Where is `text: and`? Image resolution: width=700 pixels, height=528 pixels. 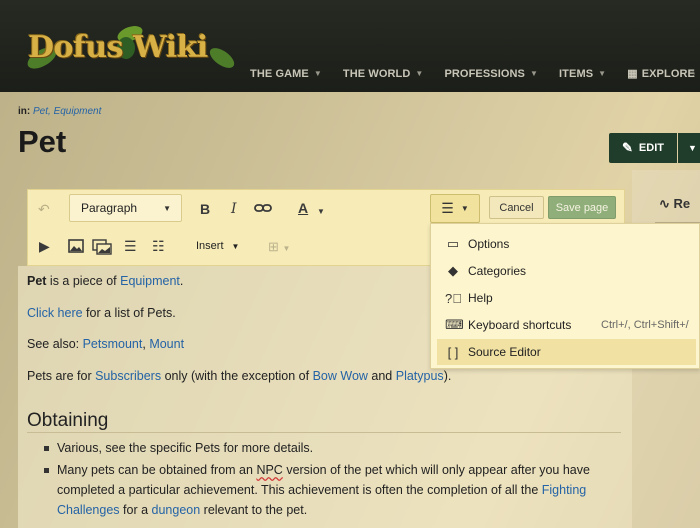
text: and is located at coordinates (381, 376).